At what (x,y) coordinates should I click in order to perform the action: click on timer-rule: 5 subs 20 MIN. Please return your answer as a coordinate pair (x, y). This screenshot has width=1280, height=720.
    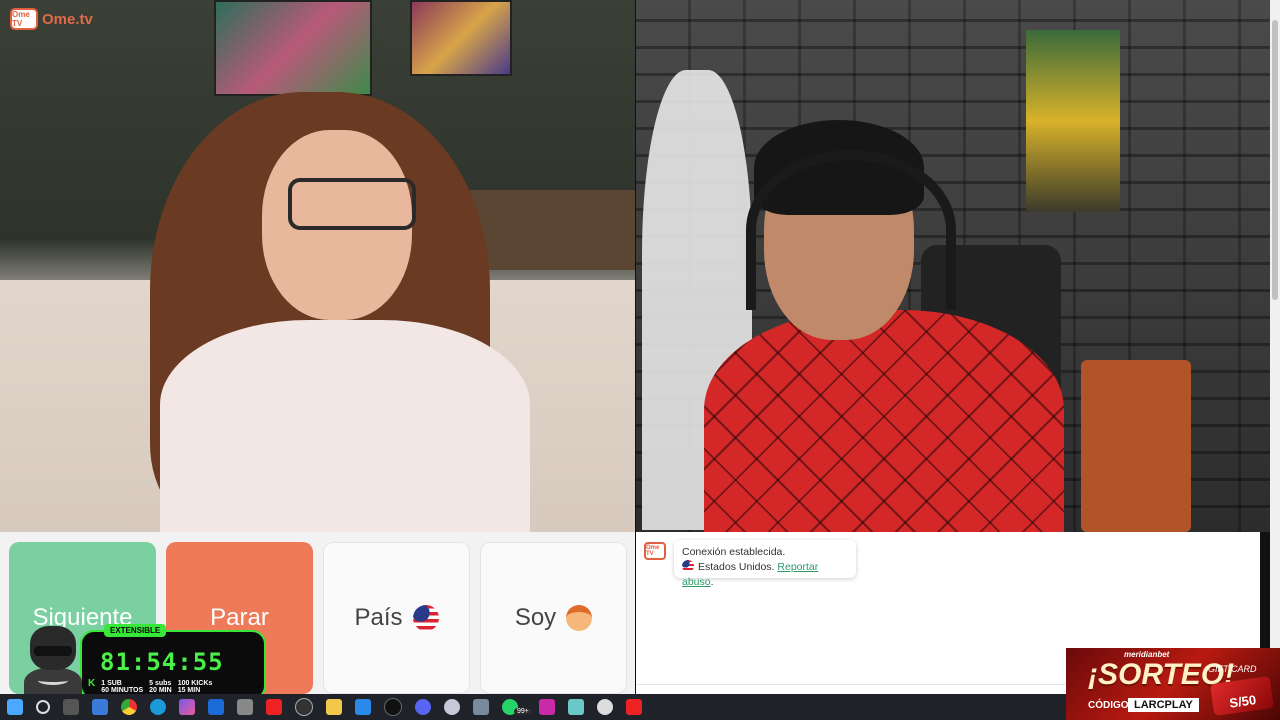
    Looking at the image, I should click on (160, 687).